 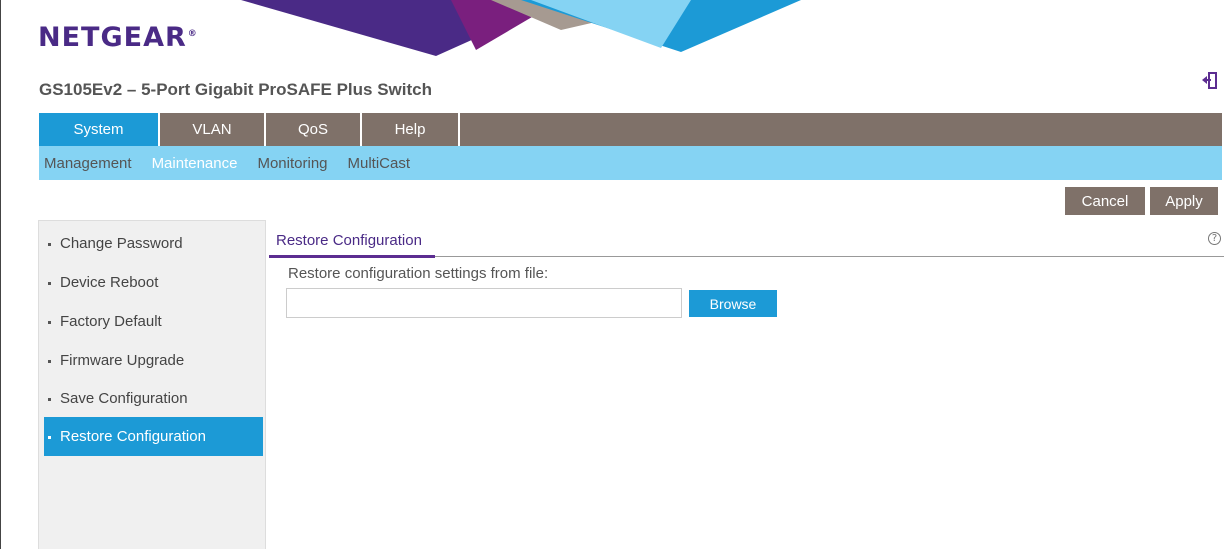 What do you see at coordinates (521, 28) in the screenshot?
I see `header-banner-graphic` at bounding box center [521, 28].